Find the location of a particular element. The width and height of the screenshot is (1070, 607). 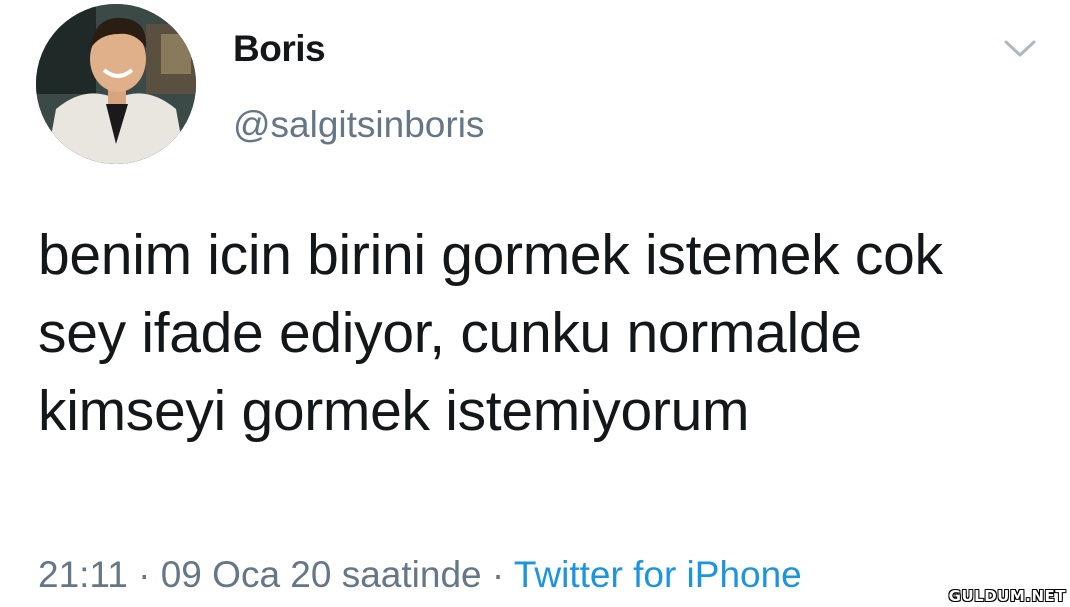

author-handle: @salgitsinboris is located at coordinates (358, 125).